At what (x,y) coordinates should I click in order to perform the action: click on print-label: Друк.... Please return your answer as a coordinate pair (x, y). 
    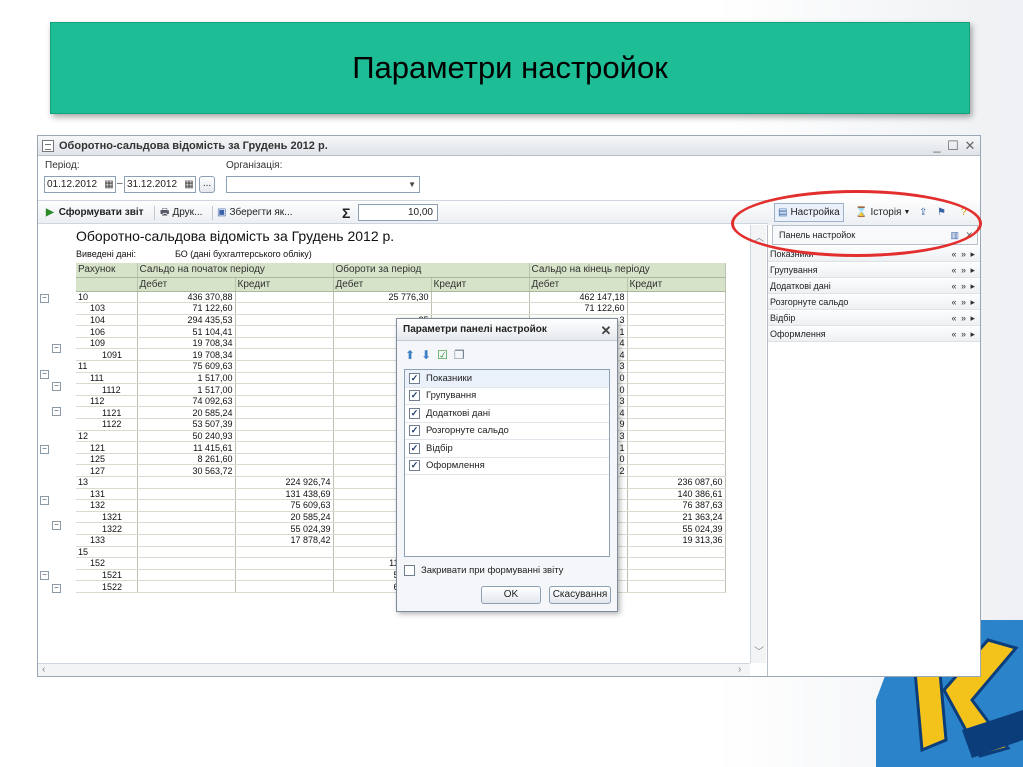
    Looking at the image, I should click on (187, 212).